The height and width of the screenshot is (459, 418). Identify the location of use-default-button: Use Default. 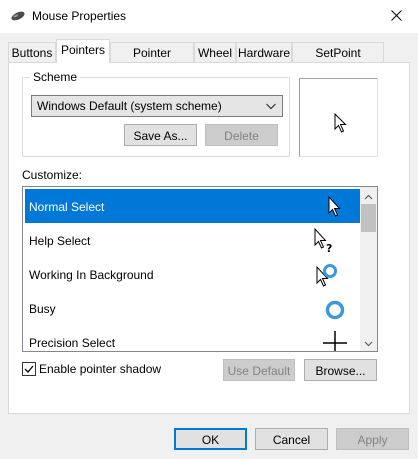
(259, 370).